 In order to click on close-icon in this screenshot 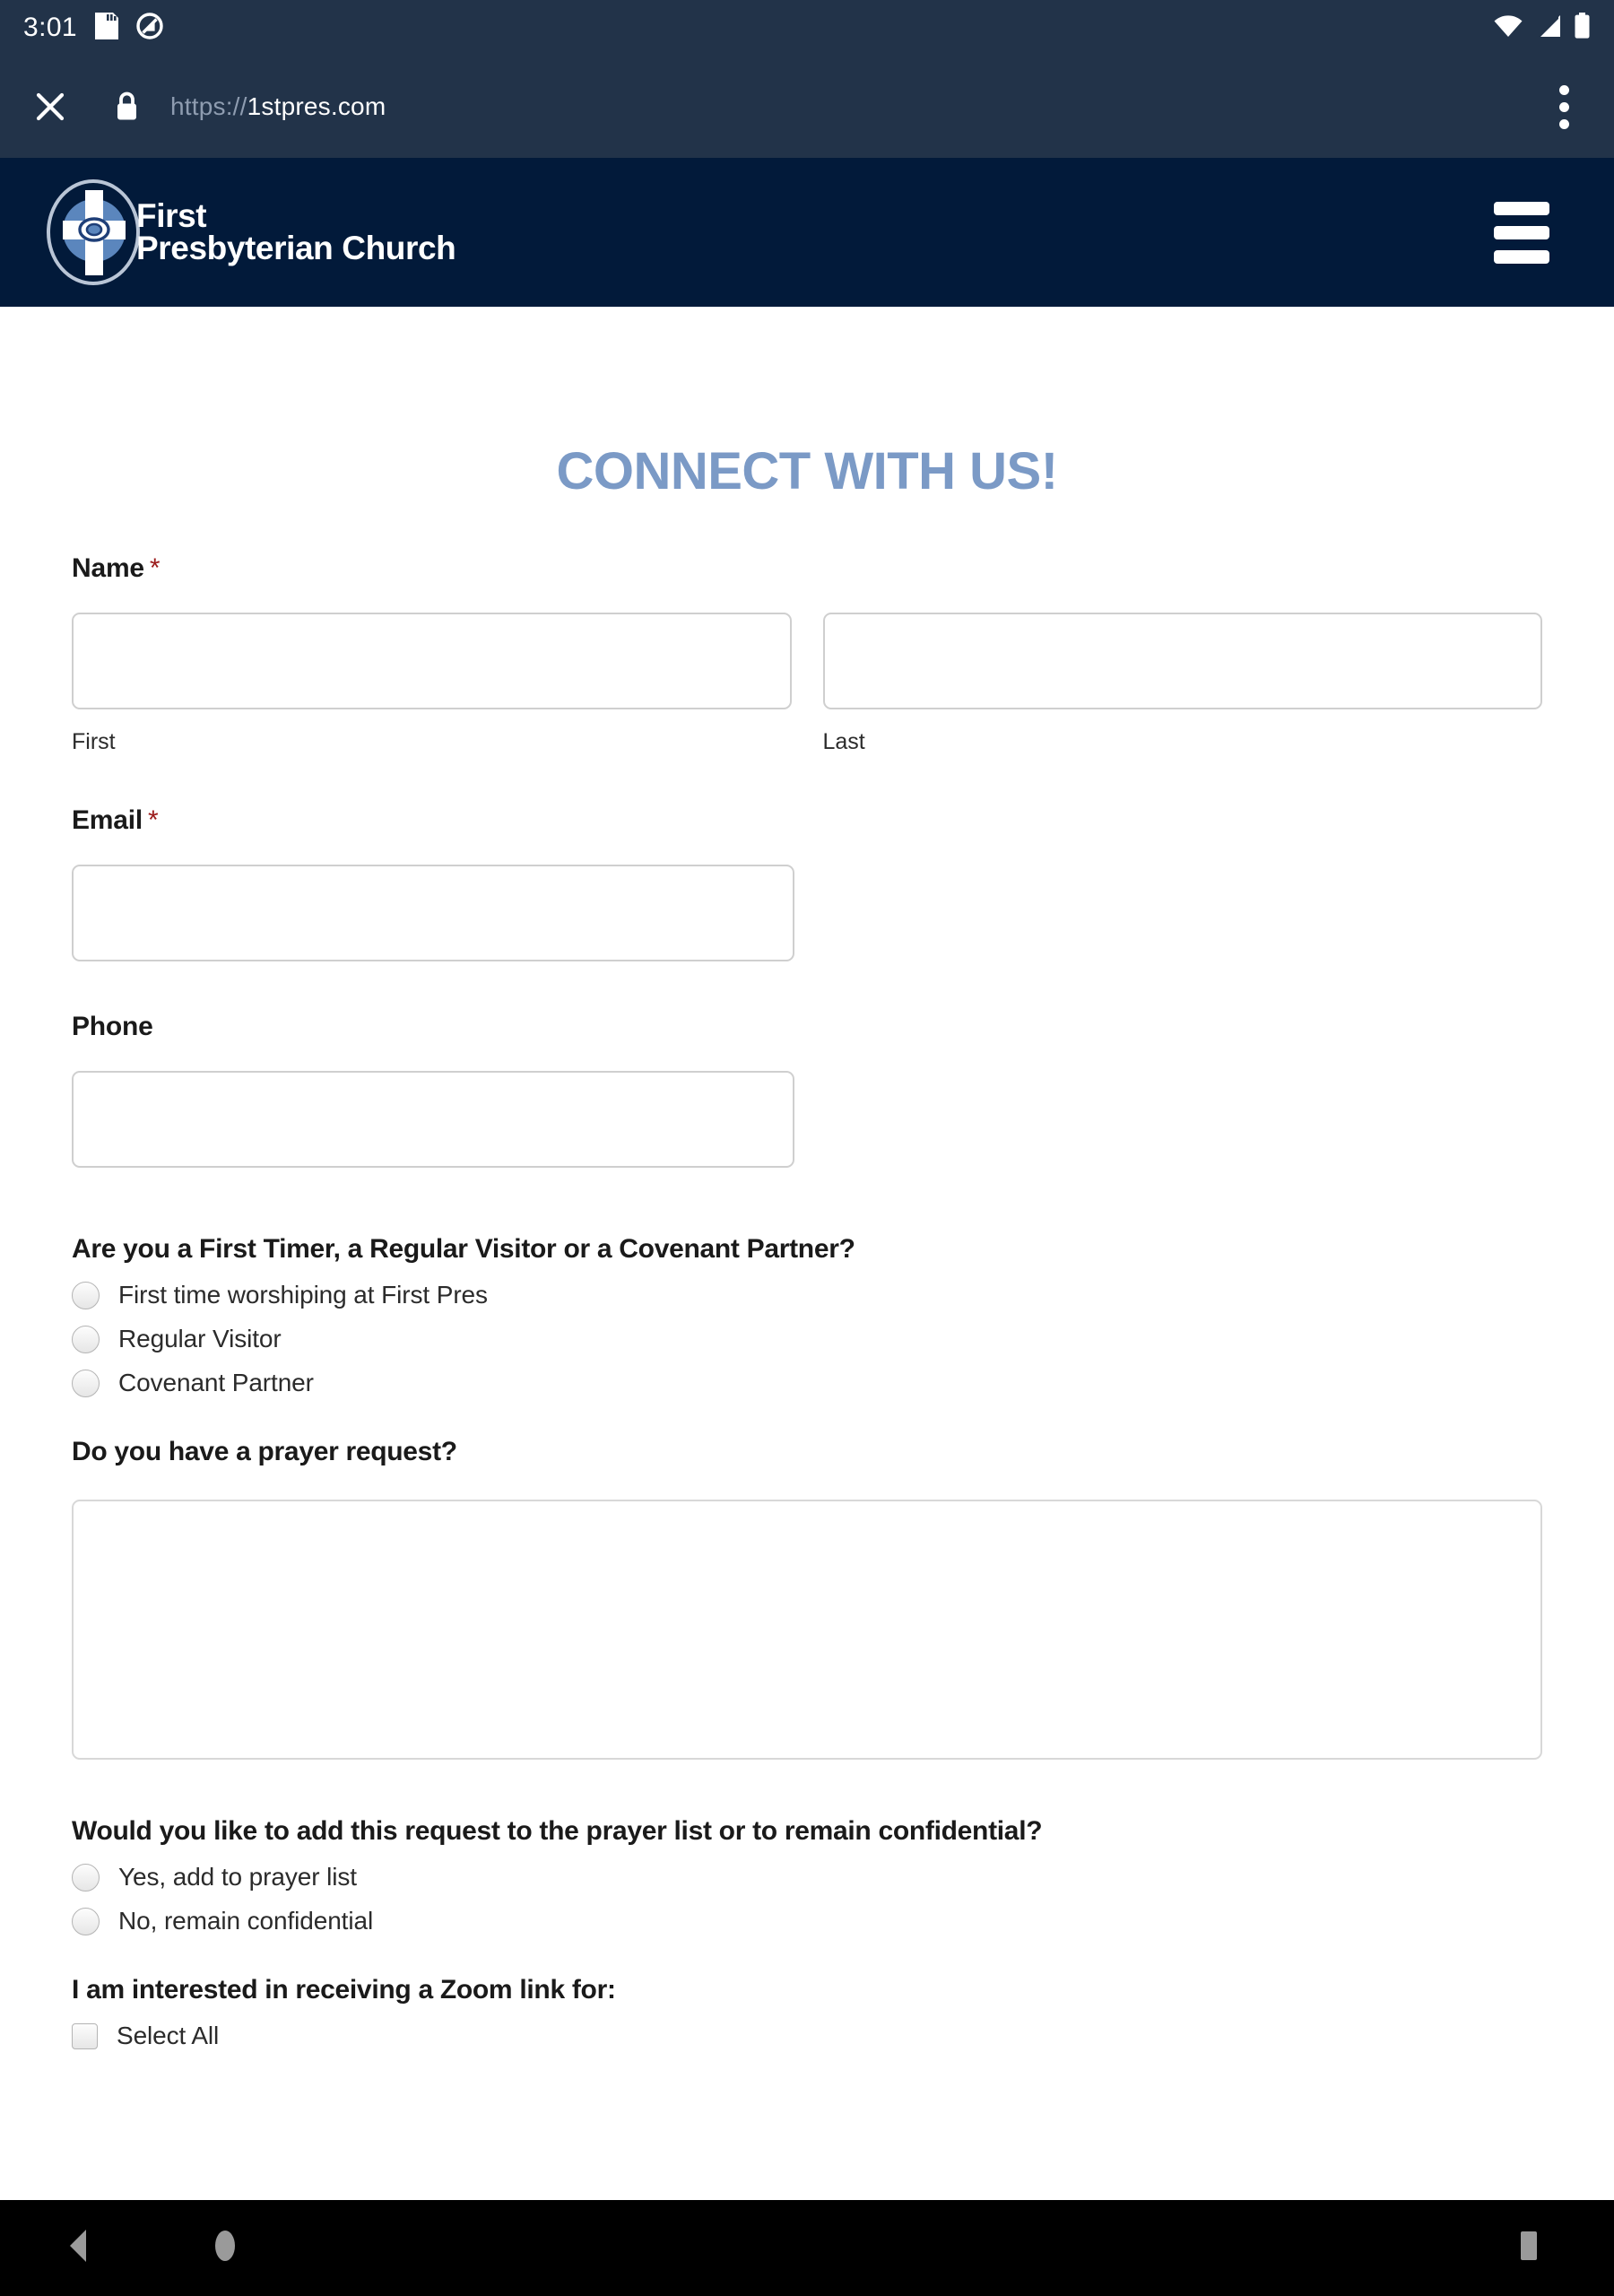, I will do `click(50, 106)`.